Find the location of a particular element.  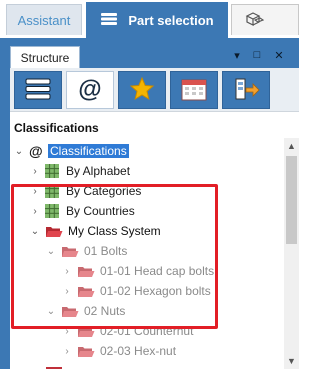

tree-node-partial is located at coordinates (147, 365).